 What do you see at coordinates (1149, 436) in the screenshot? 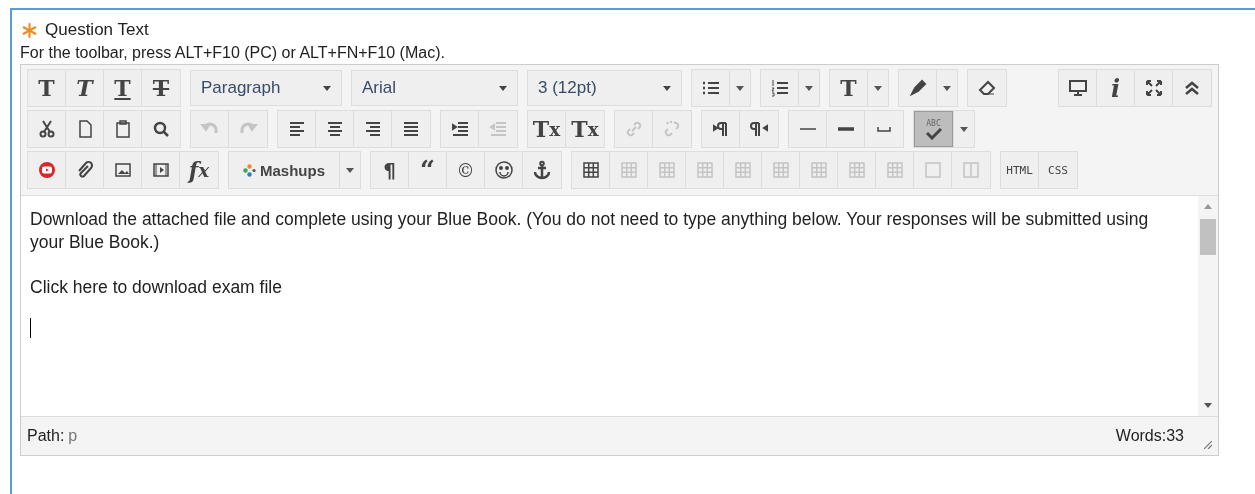
I see `word-count: Words:33` at bounding box center [1149, 436].